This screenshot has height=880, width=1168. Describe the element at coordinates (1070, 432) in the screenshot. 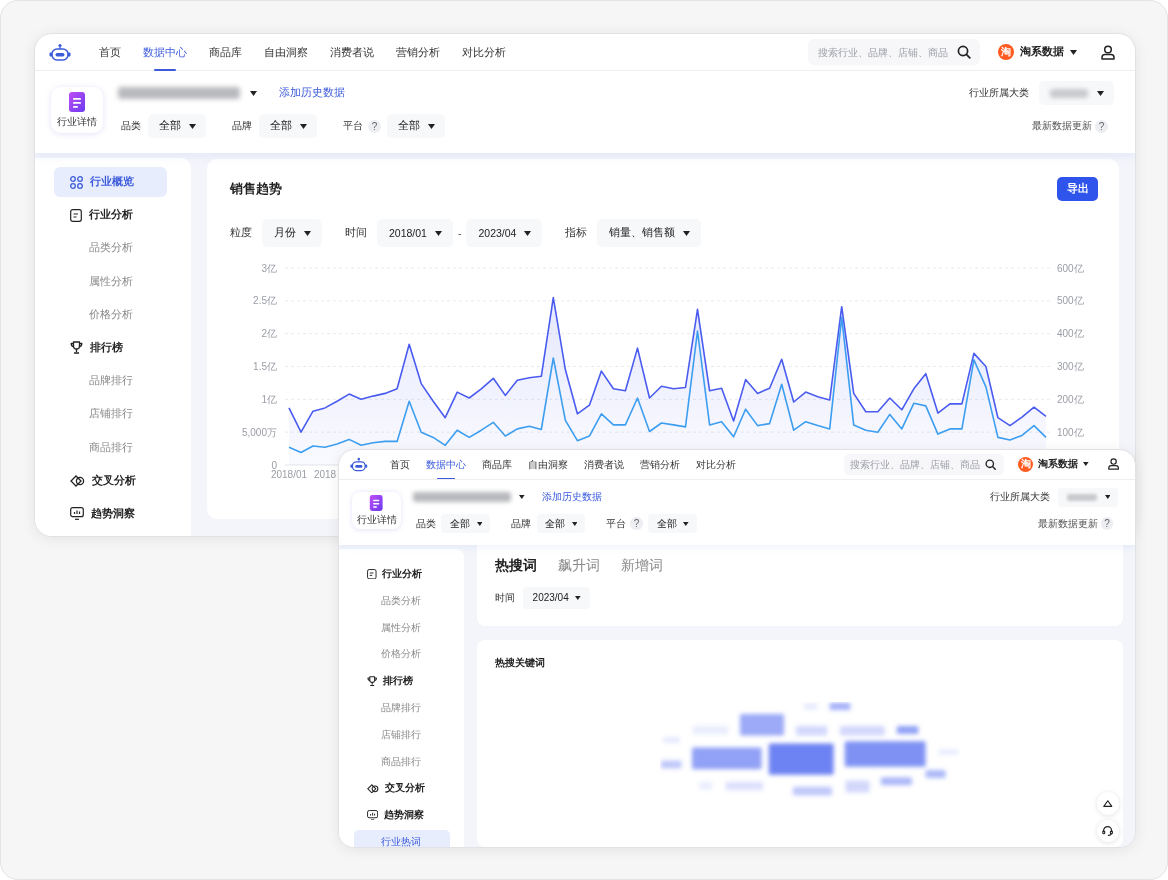

I see `y-axis-label: 100亿` at that location.